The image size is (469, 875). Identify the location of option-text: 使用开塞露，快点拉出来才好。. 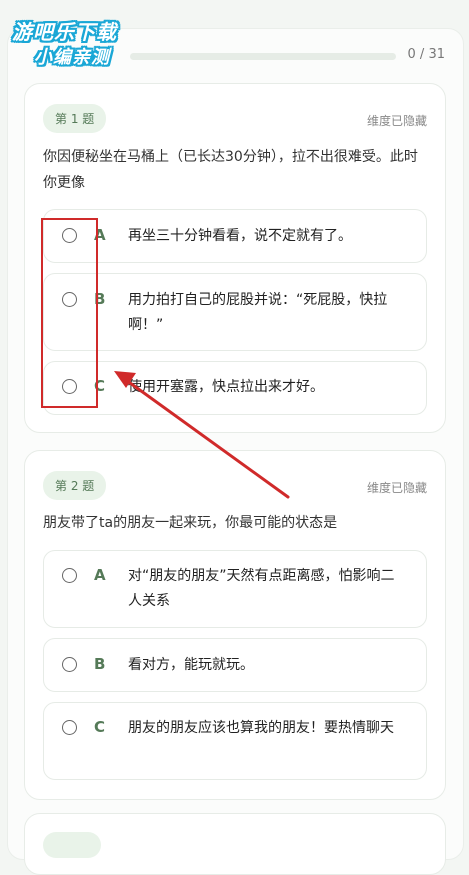
(226, 387).